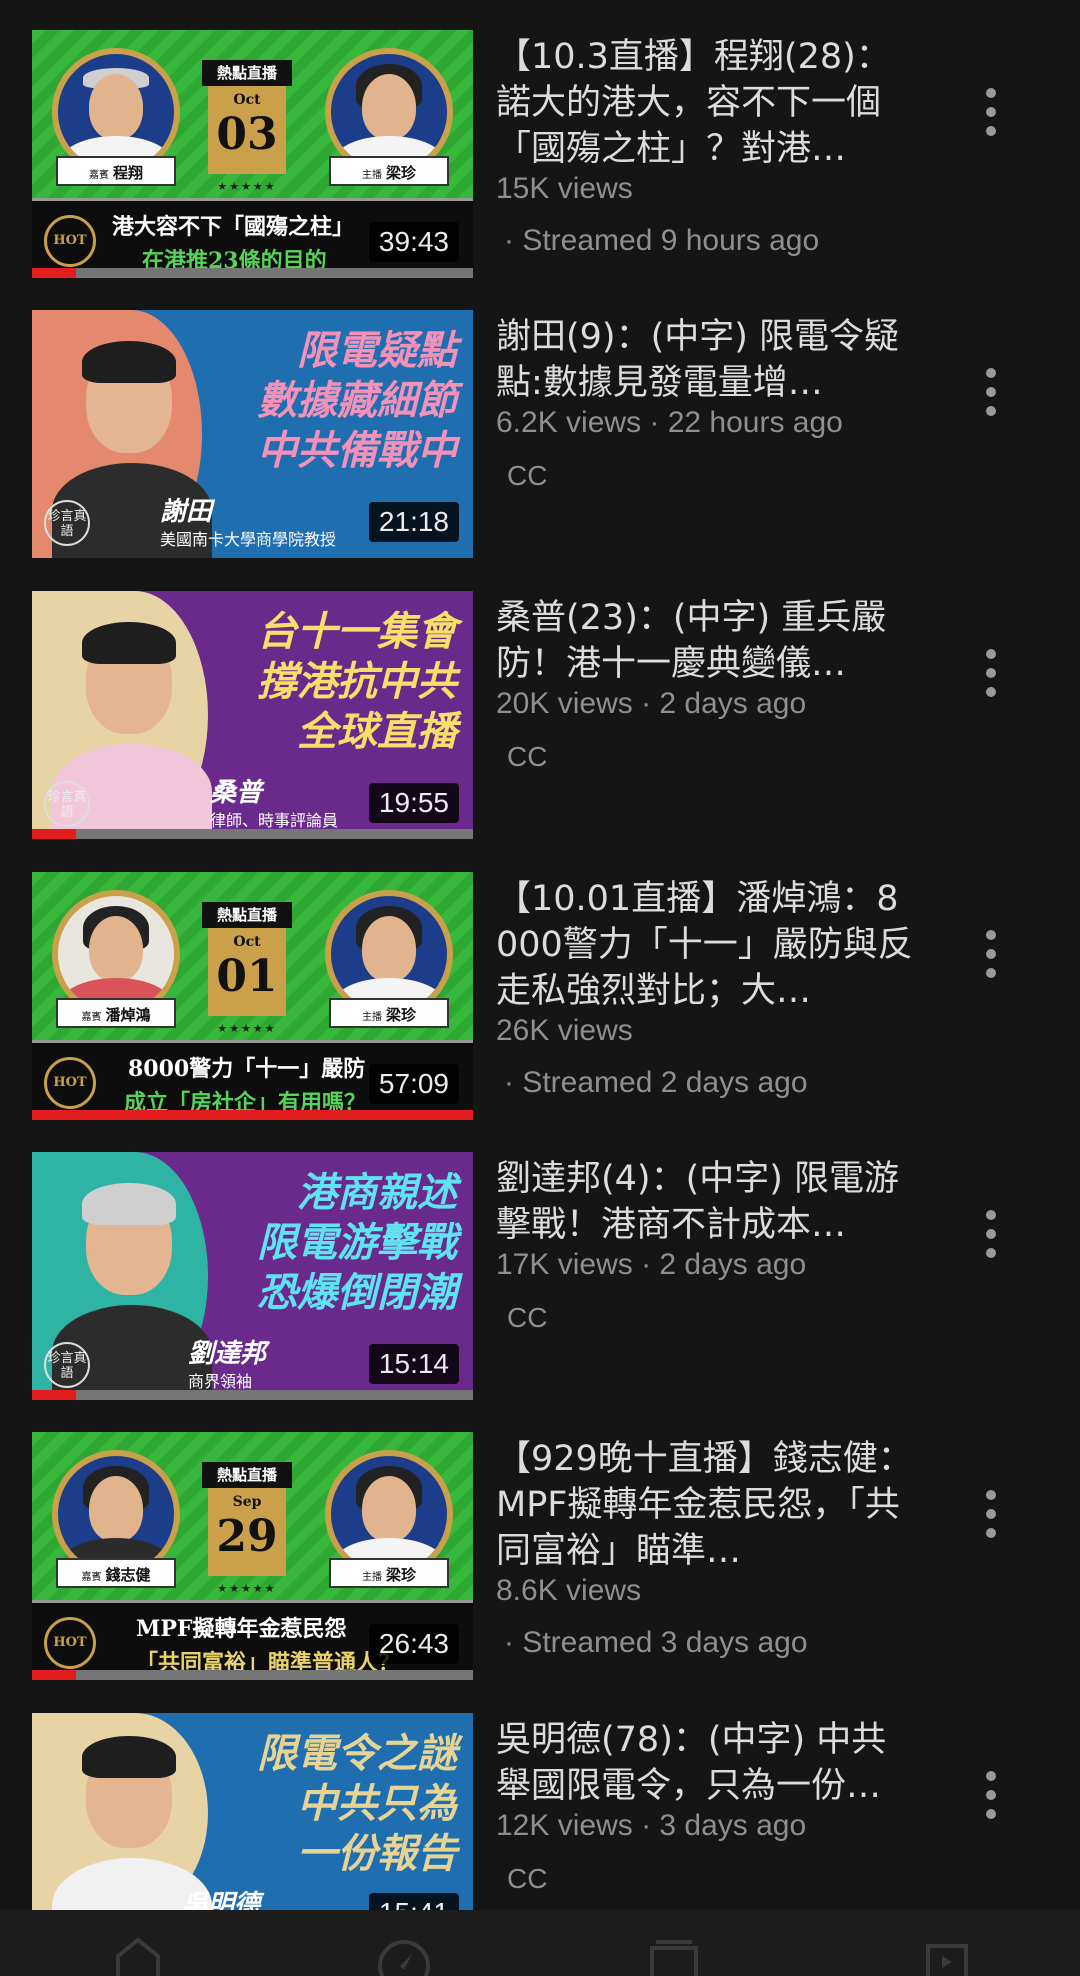  What do you see at coordinates (252, 1813) in the screenshot?
I see `video-thumbnail: 限電令之謎 中共只為 一份報告 吳明德 15:41` at bounding box center [252, 1813].